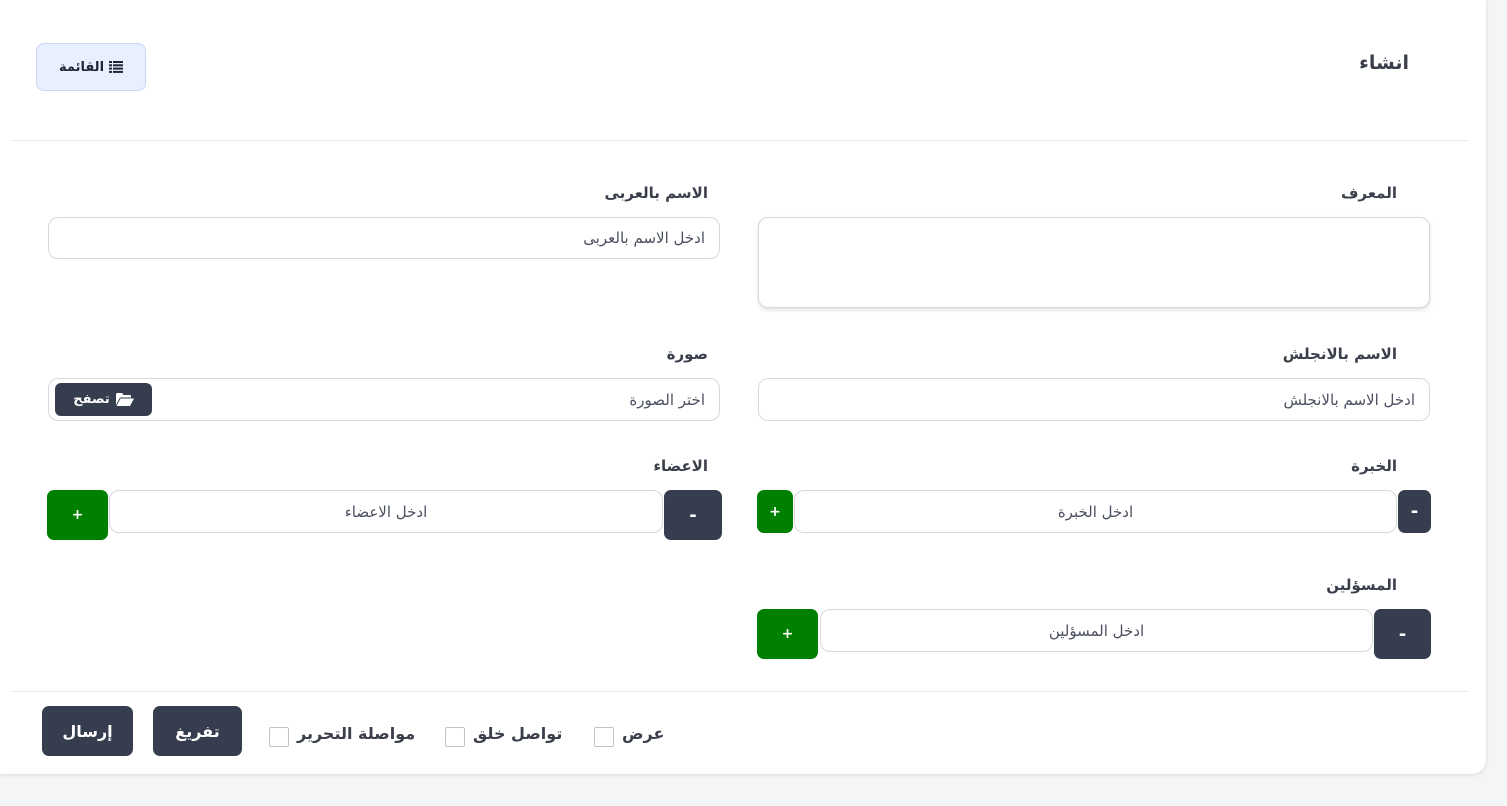 The width and height of the screenshot is (1507, 806). I want to click on name-ar-label: الاسم بالعربى, so click(656, 193).